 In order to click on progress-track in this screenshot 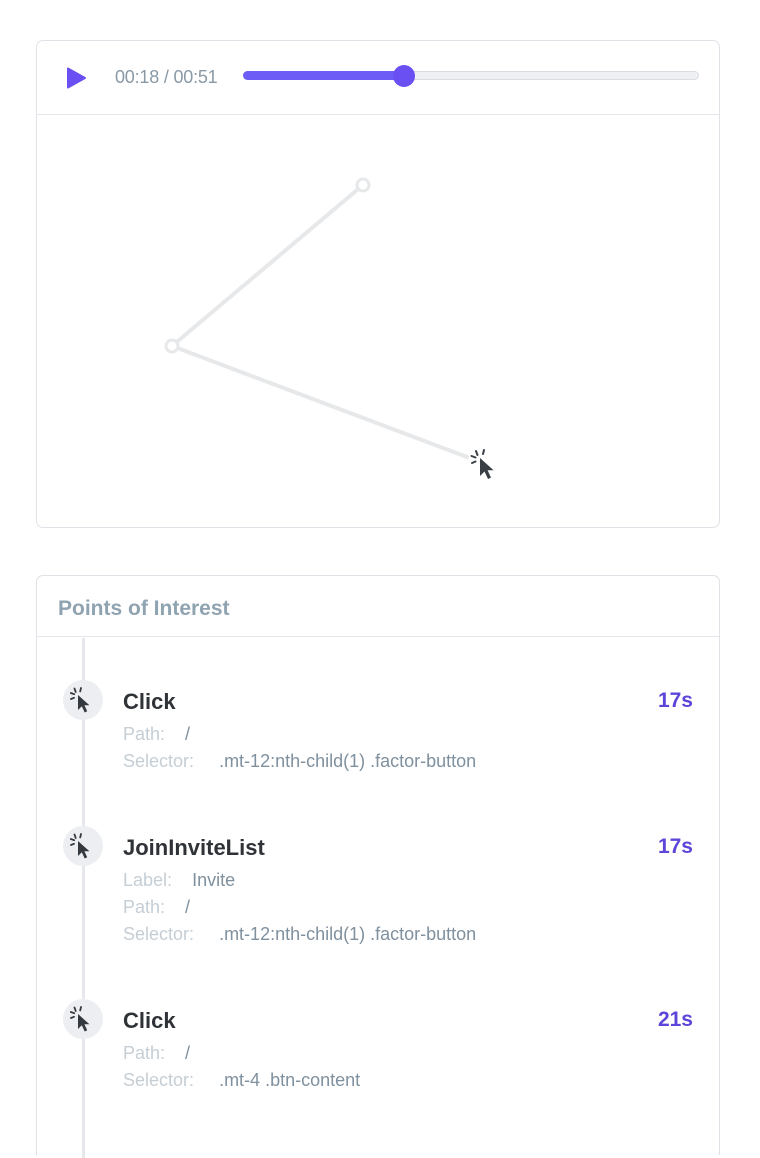, I will do `click(471, 76)`.